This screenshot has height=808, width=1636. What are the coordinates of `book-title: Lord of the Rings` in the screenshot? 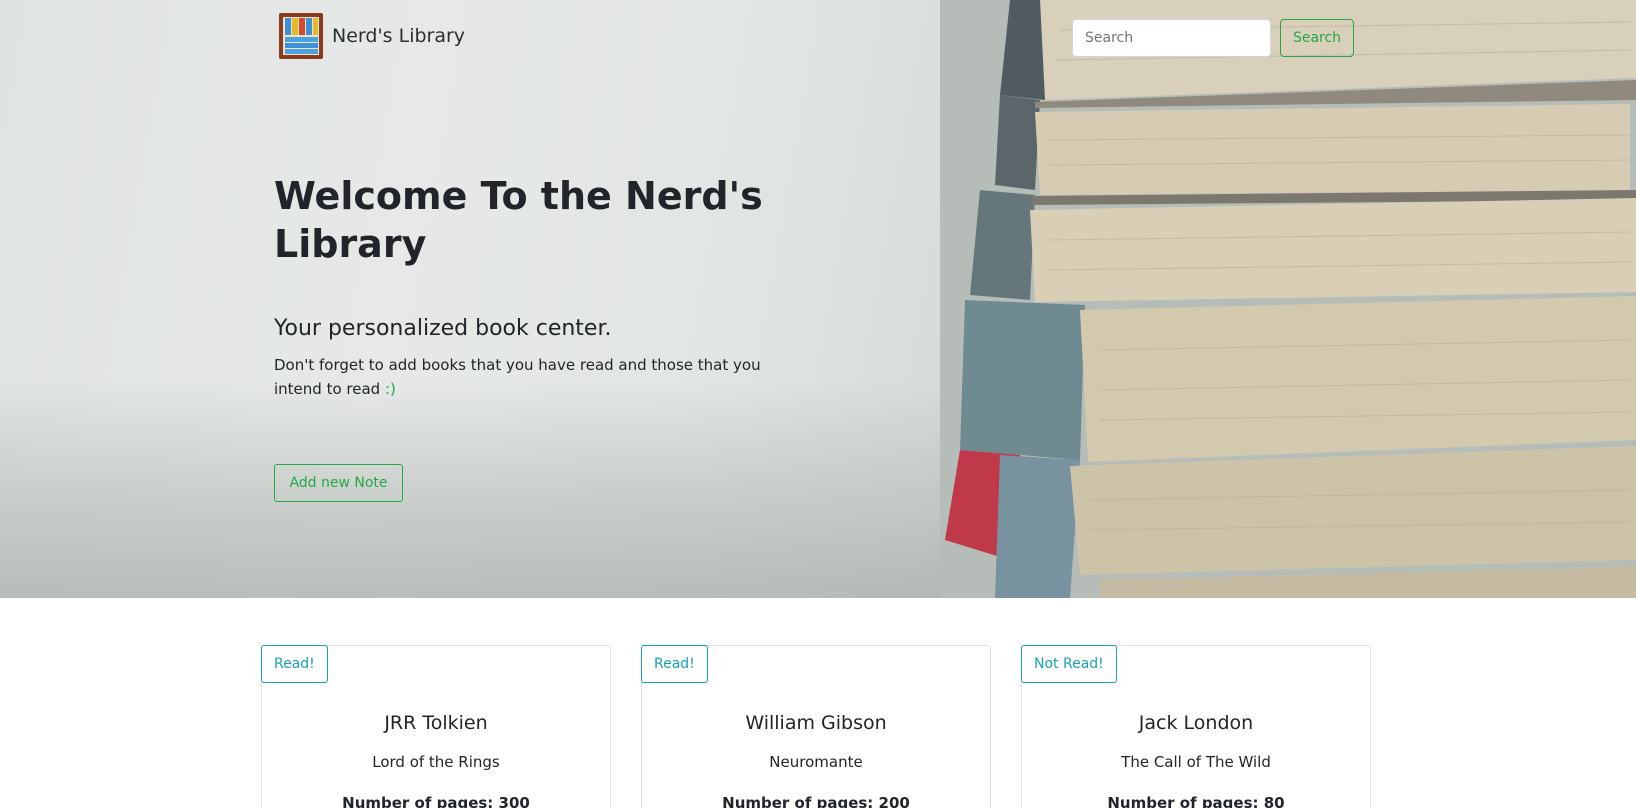 It's located at (436, 762).